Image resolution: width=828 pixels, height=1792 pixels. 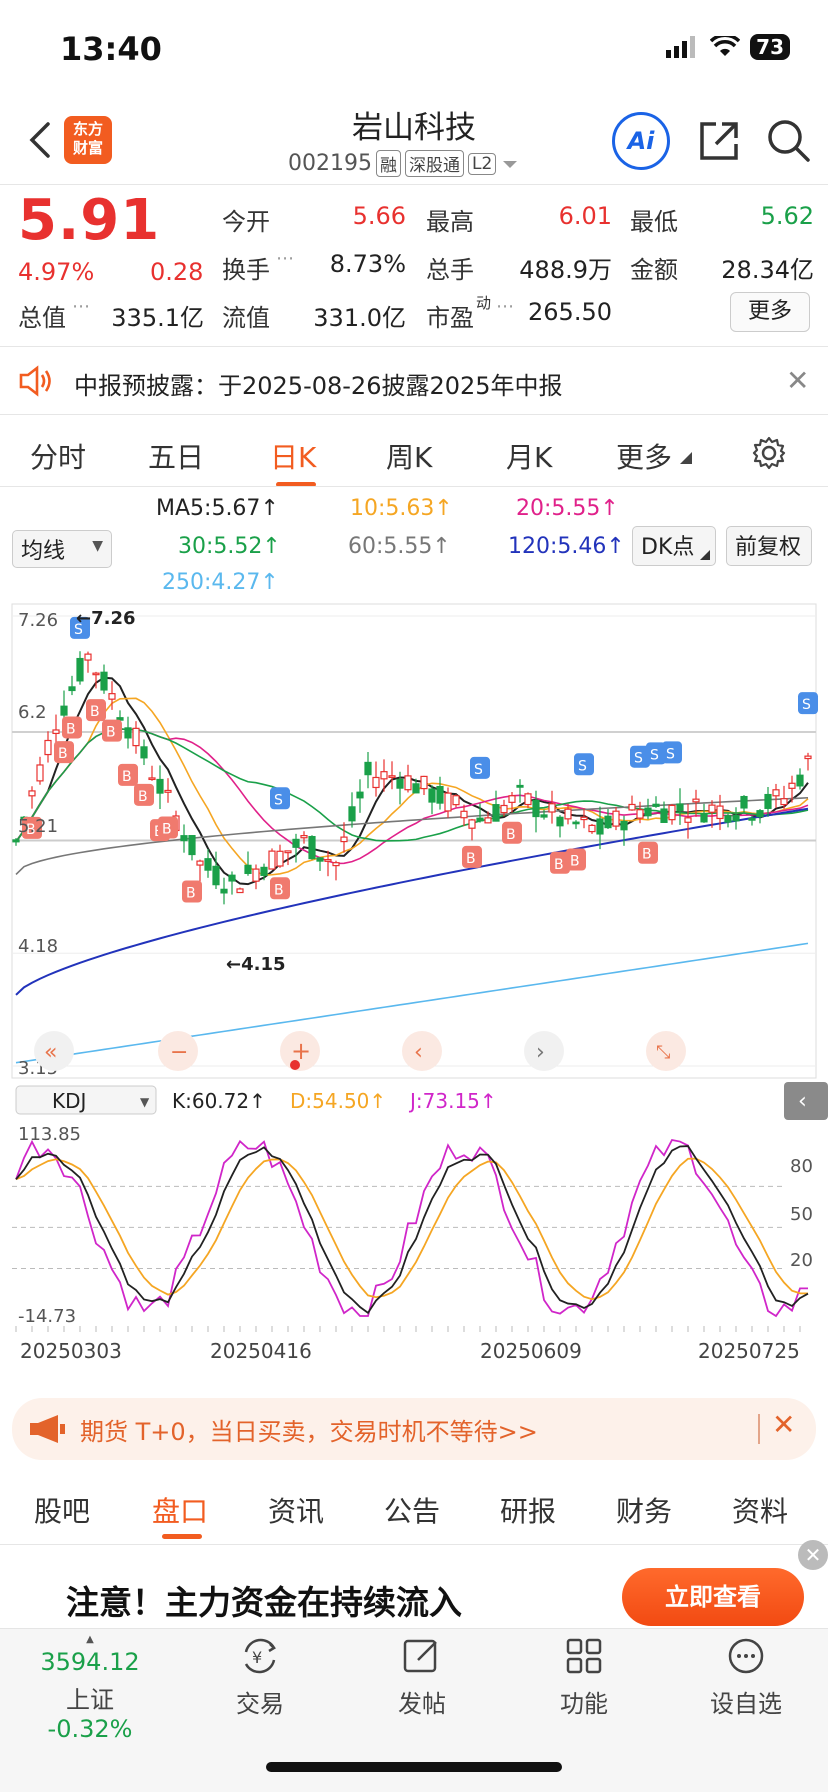 I want to click on ma10-label: 10:5.63↑, so click(x=401, y=508).